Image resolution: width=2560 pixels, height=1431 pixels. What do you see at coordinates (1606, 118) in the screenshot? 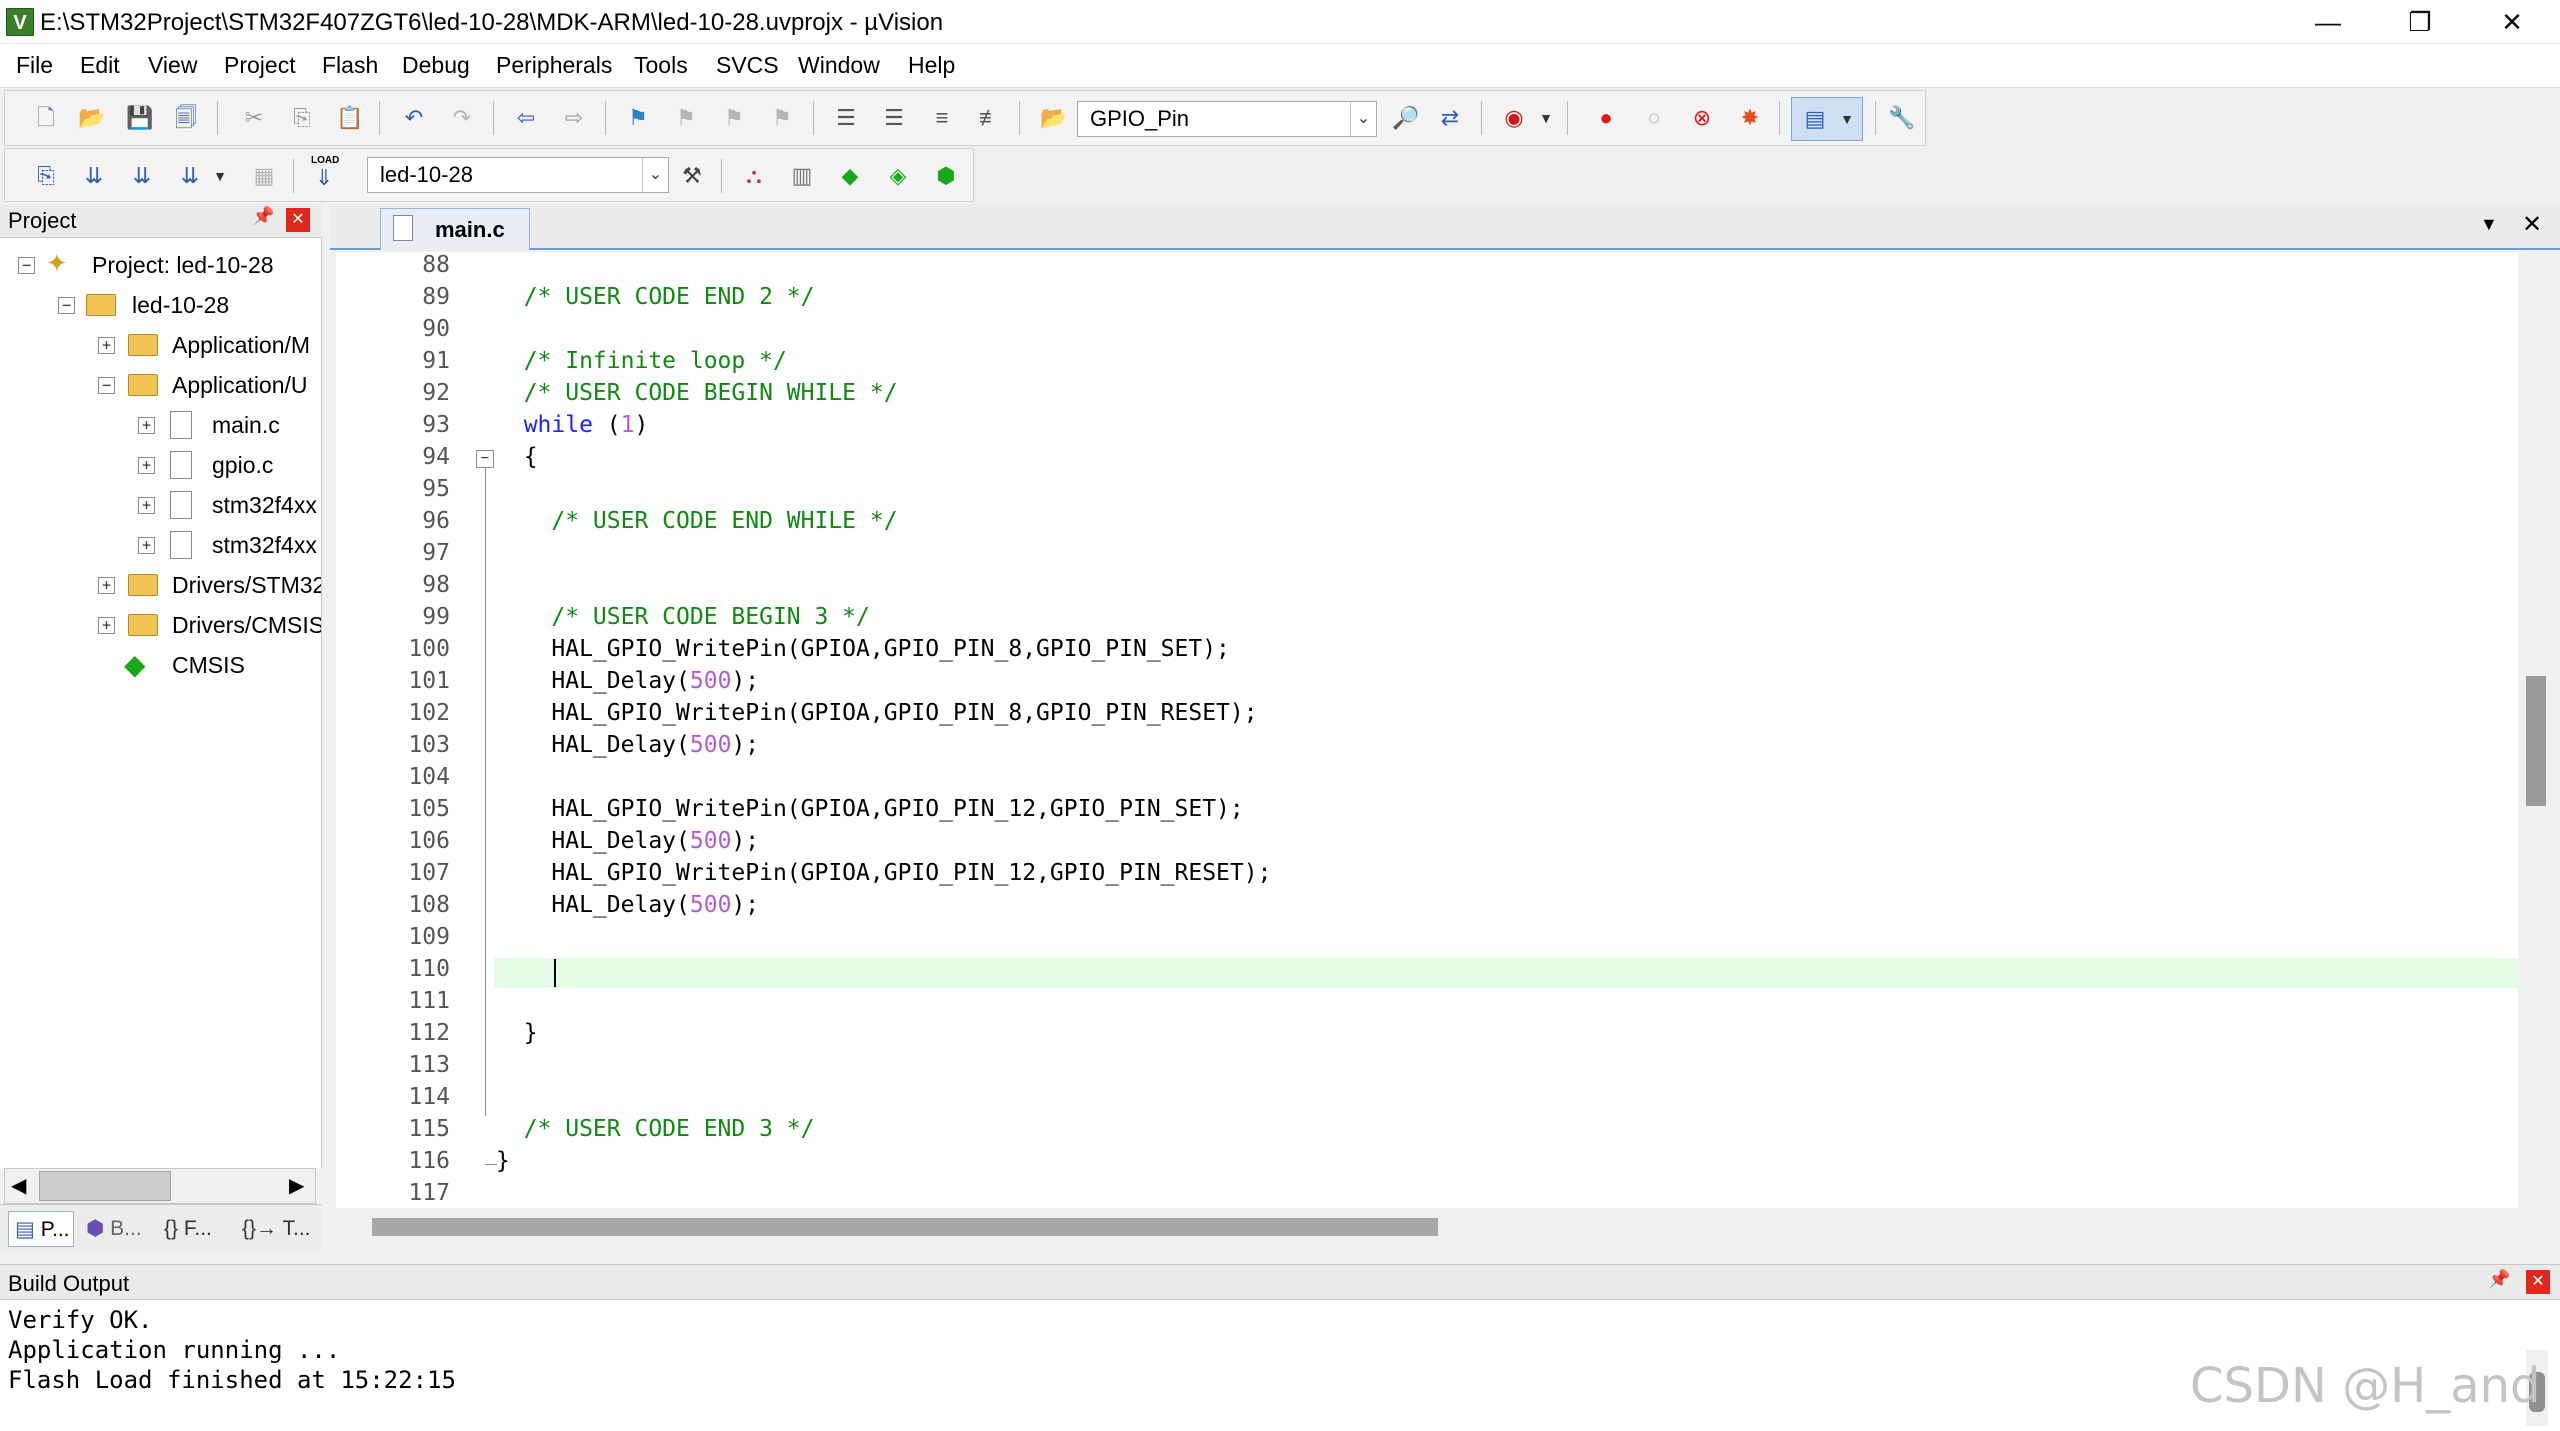
I see `insert-breakpoint-icon: ●` at bounding box center [1606, 118].